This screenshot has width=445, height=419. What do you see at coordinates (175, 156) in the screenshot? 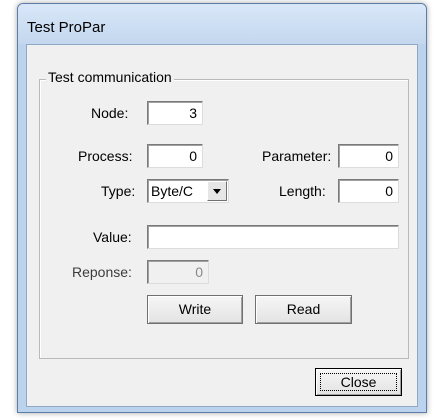
I see `process-input: 0` at bounding box center [175, 156].